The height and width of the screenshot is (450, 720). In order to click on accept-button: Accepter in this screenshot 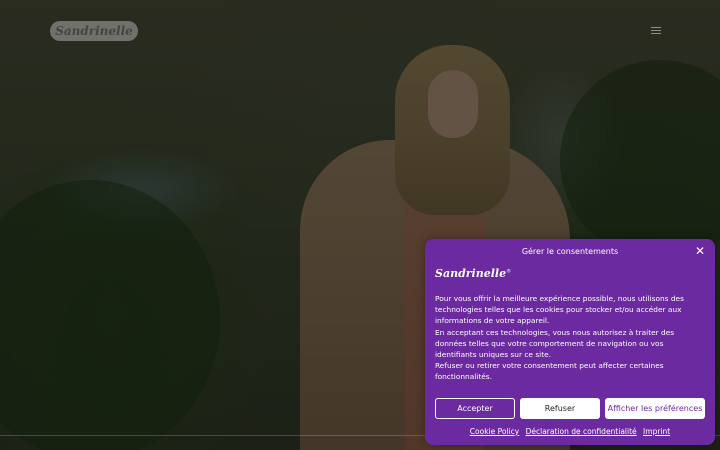, I will do `click(475, 408)`.